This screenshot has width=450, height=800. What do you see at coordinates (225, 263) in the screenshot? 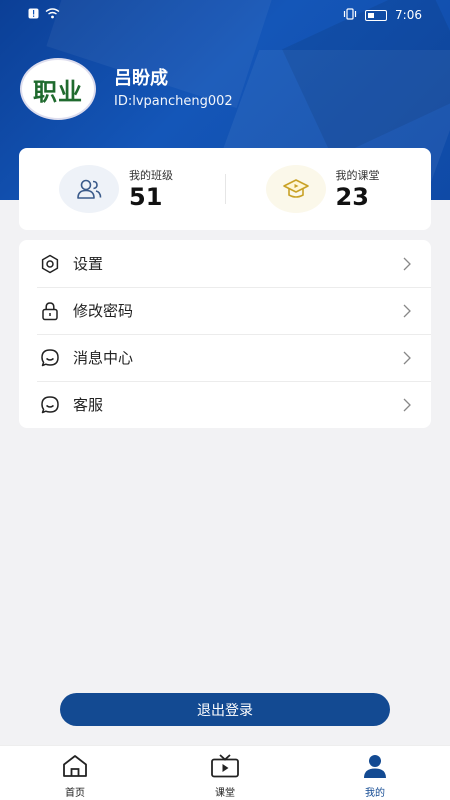
I see `menu-item-settings: 设置` at bounding box center [225, 263].